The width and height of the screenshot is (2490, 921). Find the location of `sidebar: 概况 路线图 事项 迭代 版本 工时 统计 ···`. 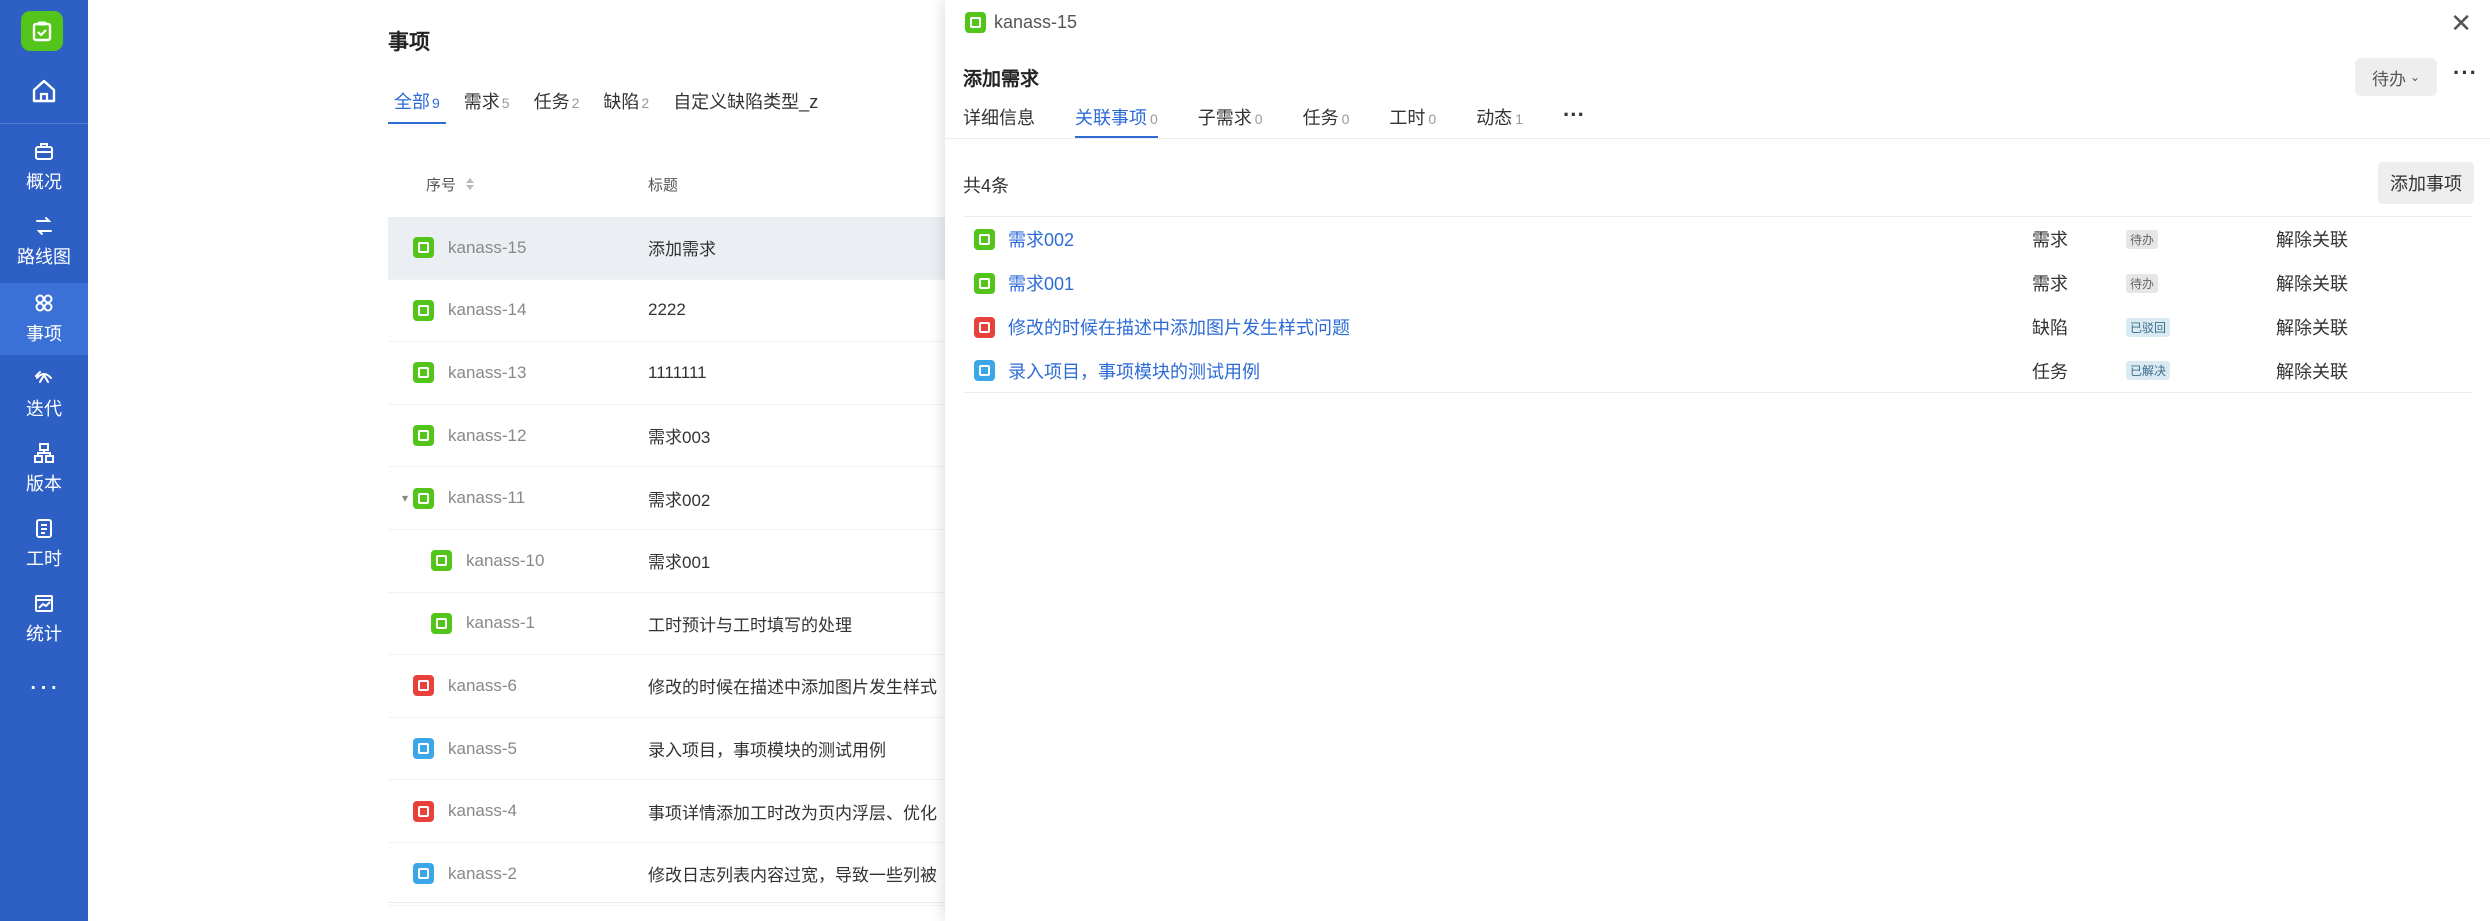

sidebar: 概况 路线图 事项 迭代 版本 工时 统计 ··· is located at coordinates (44, 460).